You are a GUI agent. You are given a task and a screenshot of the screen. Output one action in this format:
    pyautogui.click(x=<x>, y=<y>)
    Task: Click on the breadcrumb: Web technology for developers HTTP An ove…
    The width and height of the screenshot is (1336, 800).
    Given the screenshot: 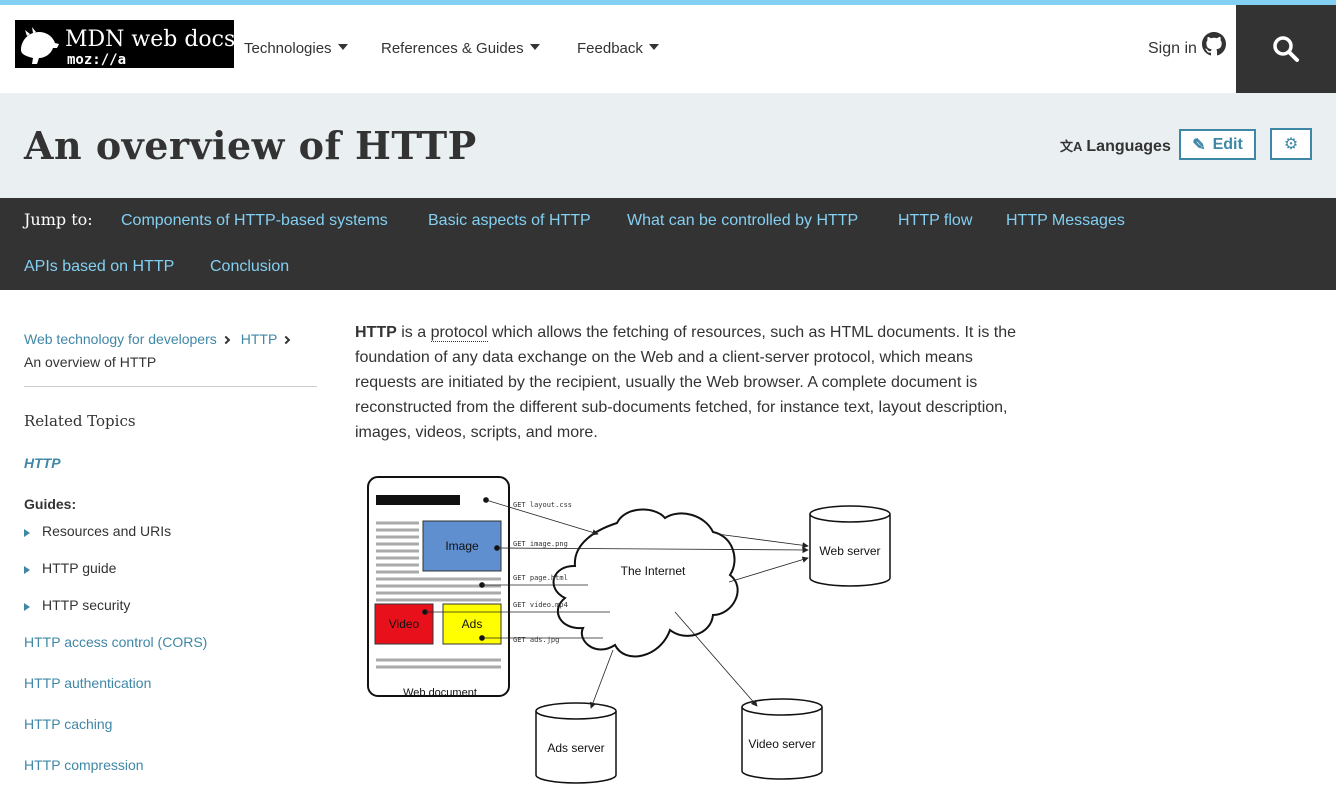 What is the action you would take?
    pyautogui.click(x=169, y=351)
    